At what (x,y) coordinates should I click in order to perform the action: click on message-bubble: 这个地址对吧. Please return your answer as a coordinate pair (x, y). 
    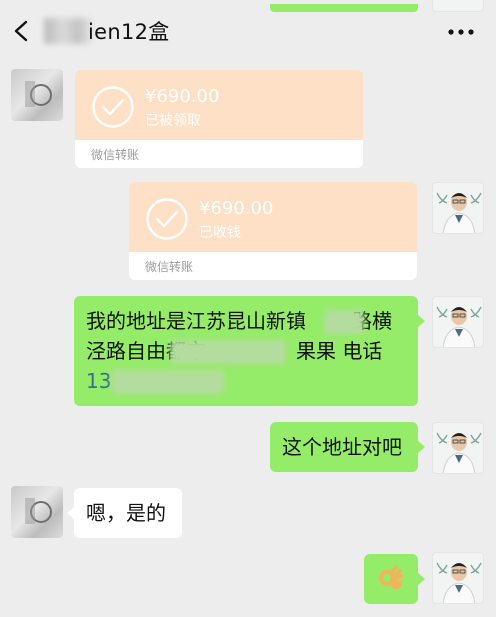
    Looking at the image, I should click on (347, 447).